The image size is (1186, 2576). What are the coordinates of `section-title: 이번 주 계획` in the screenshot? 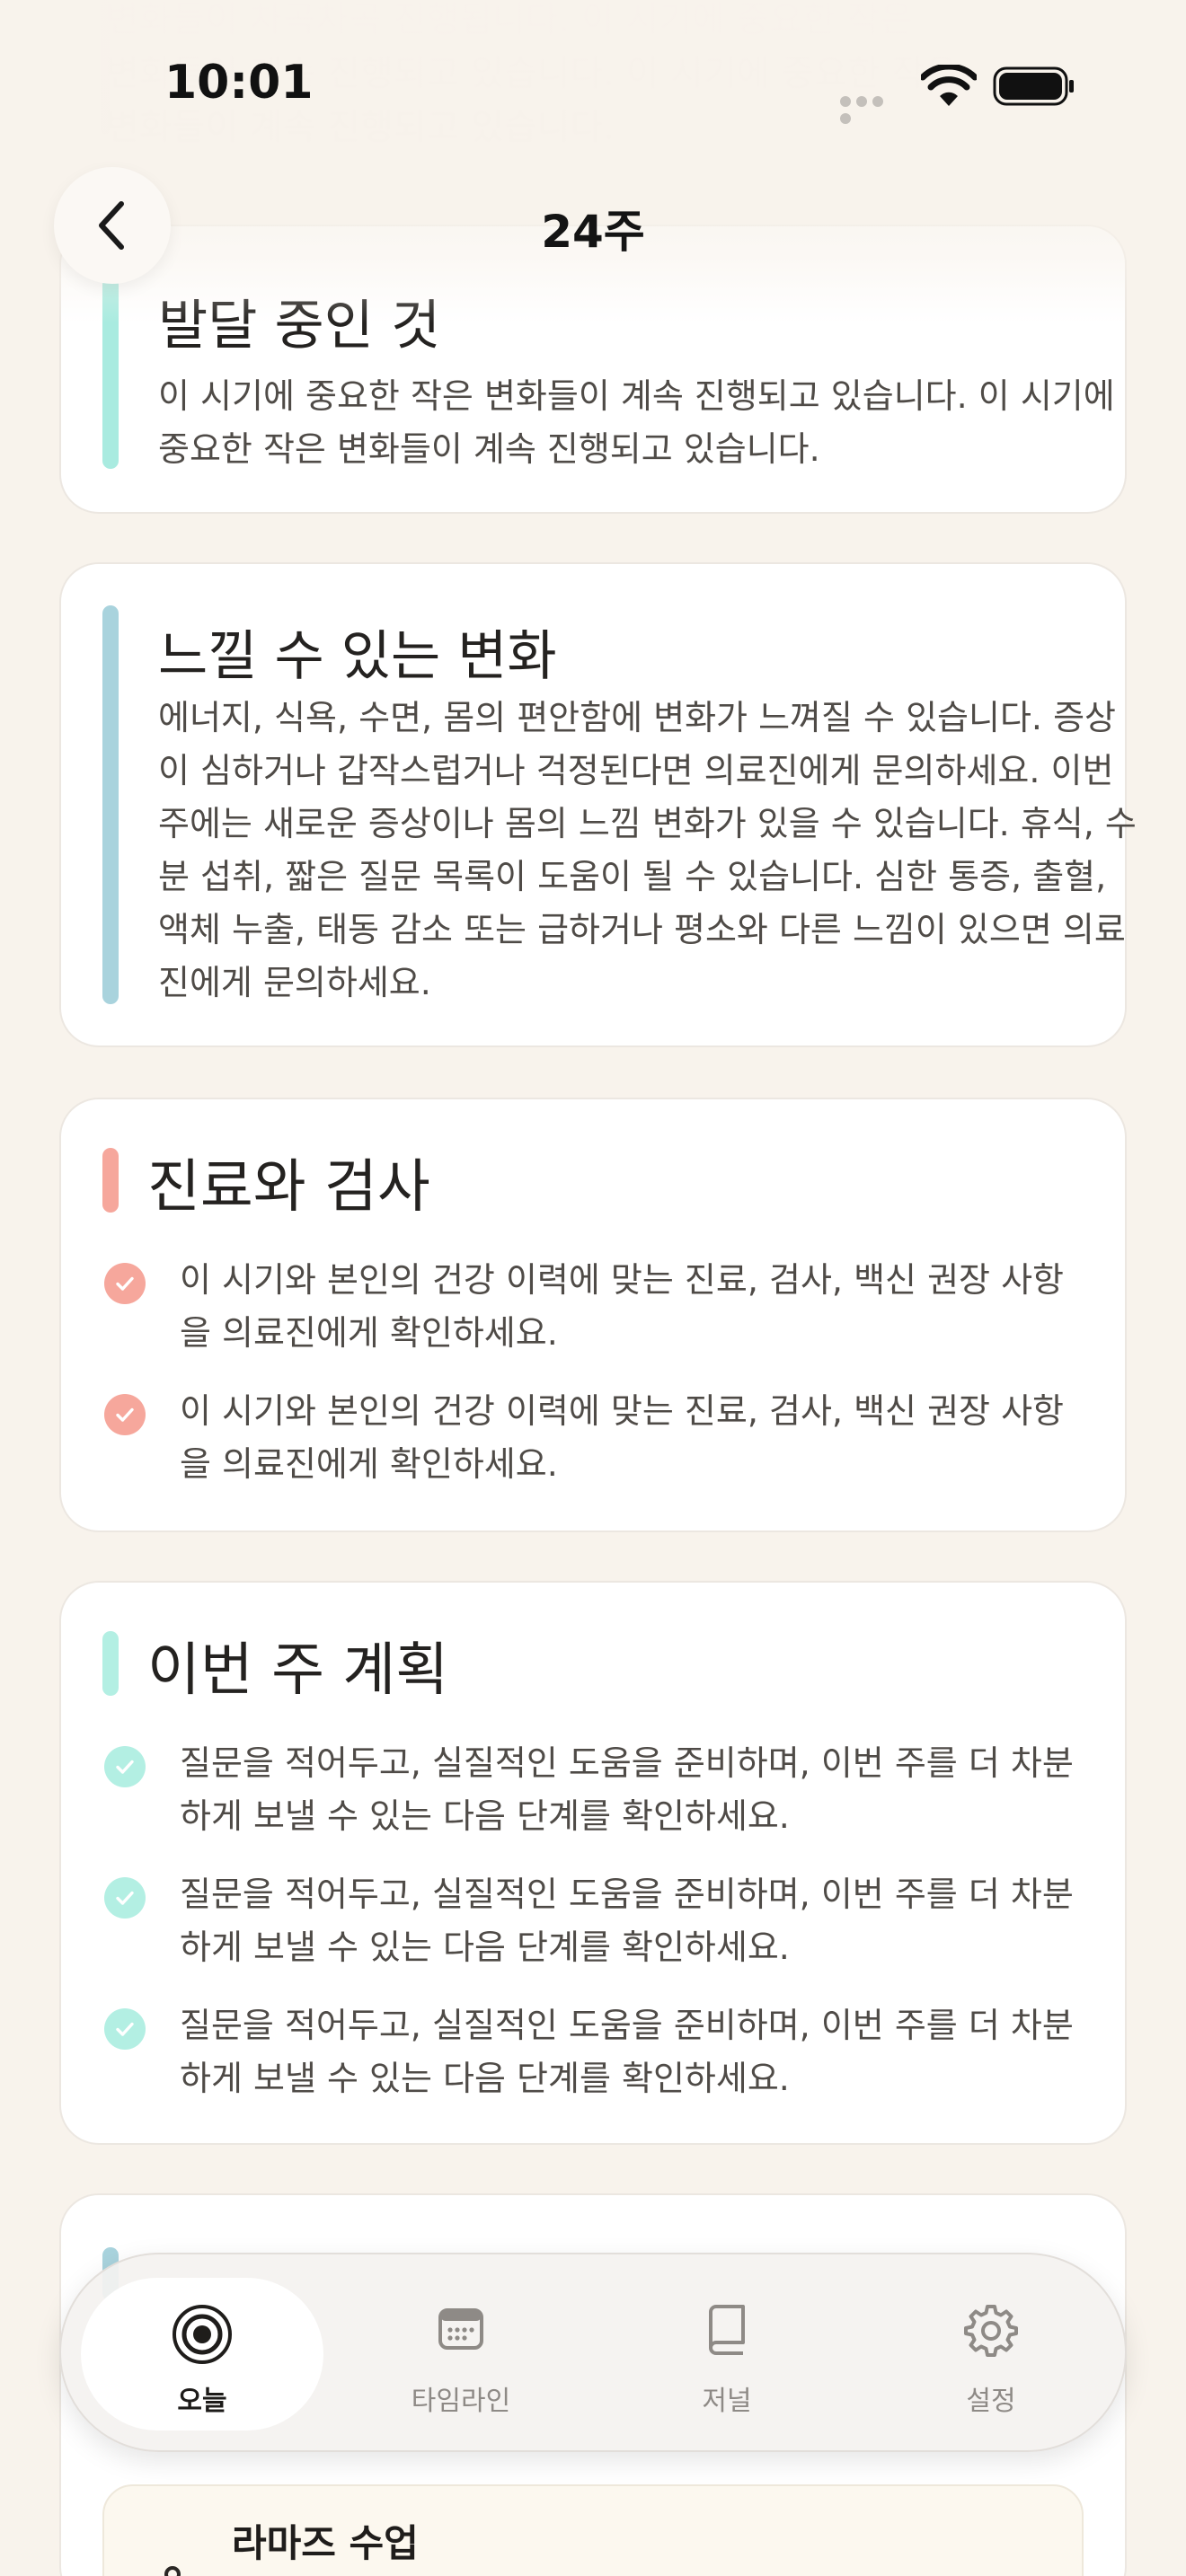 It's located at (298, 1670).